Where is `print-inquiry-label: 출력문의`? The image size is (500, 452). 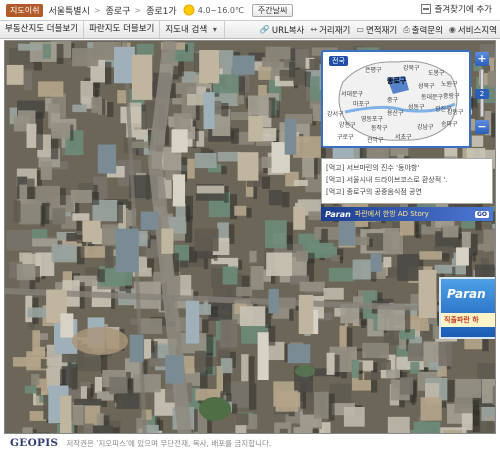
print-inquiry-label: 출력문의 is located at coordinates (427, 30).